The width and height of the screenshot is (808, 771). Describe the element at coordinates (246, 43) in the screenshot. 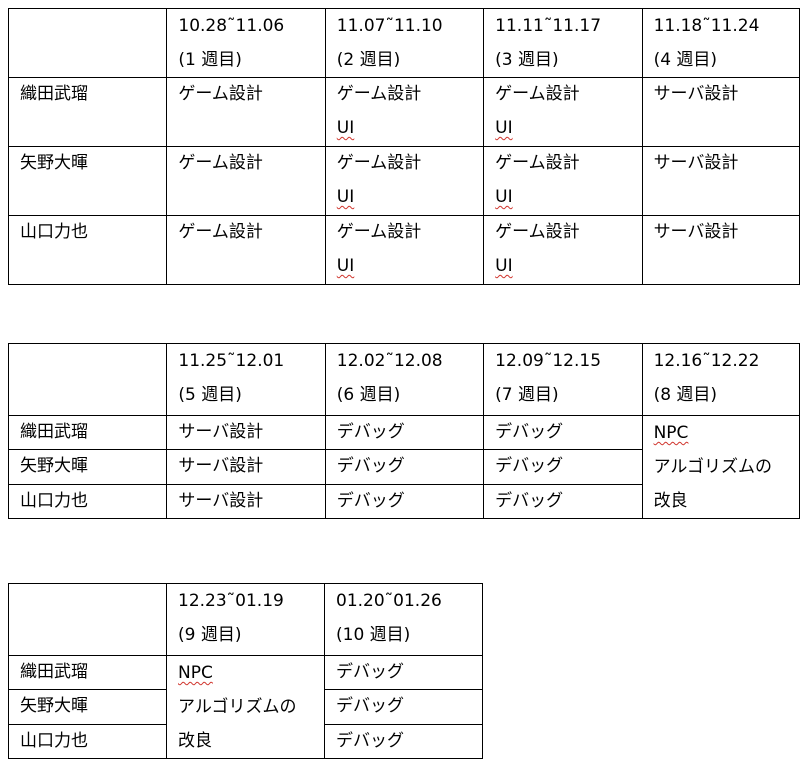

I see `week-header-cell: 10.28˜11.06 (1 週目)` at that location.